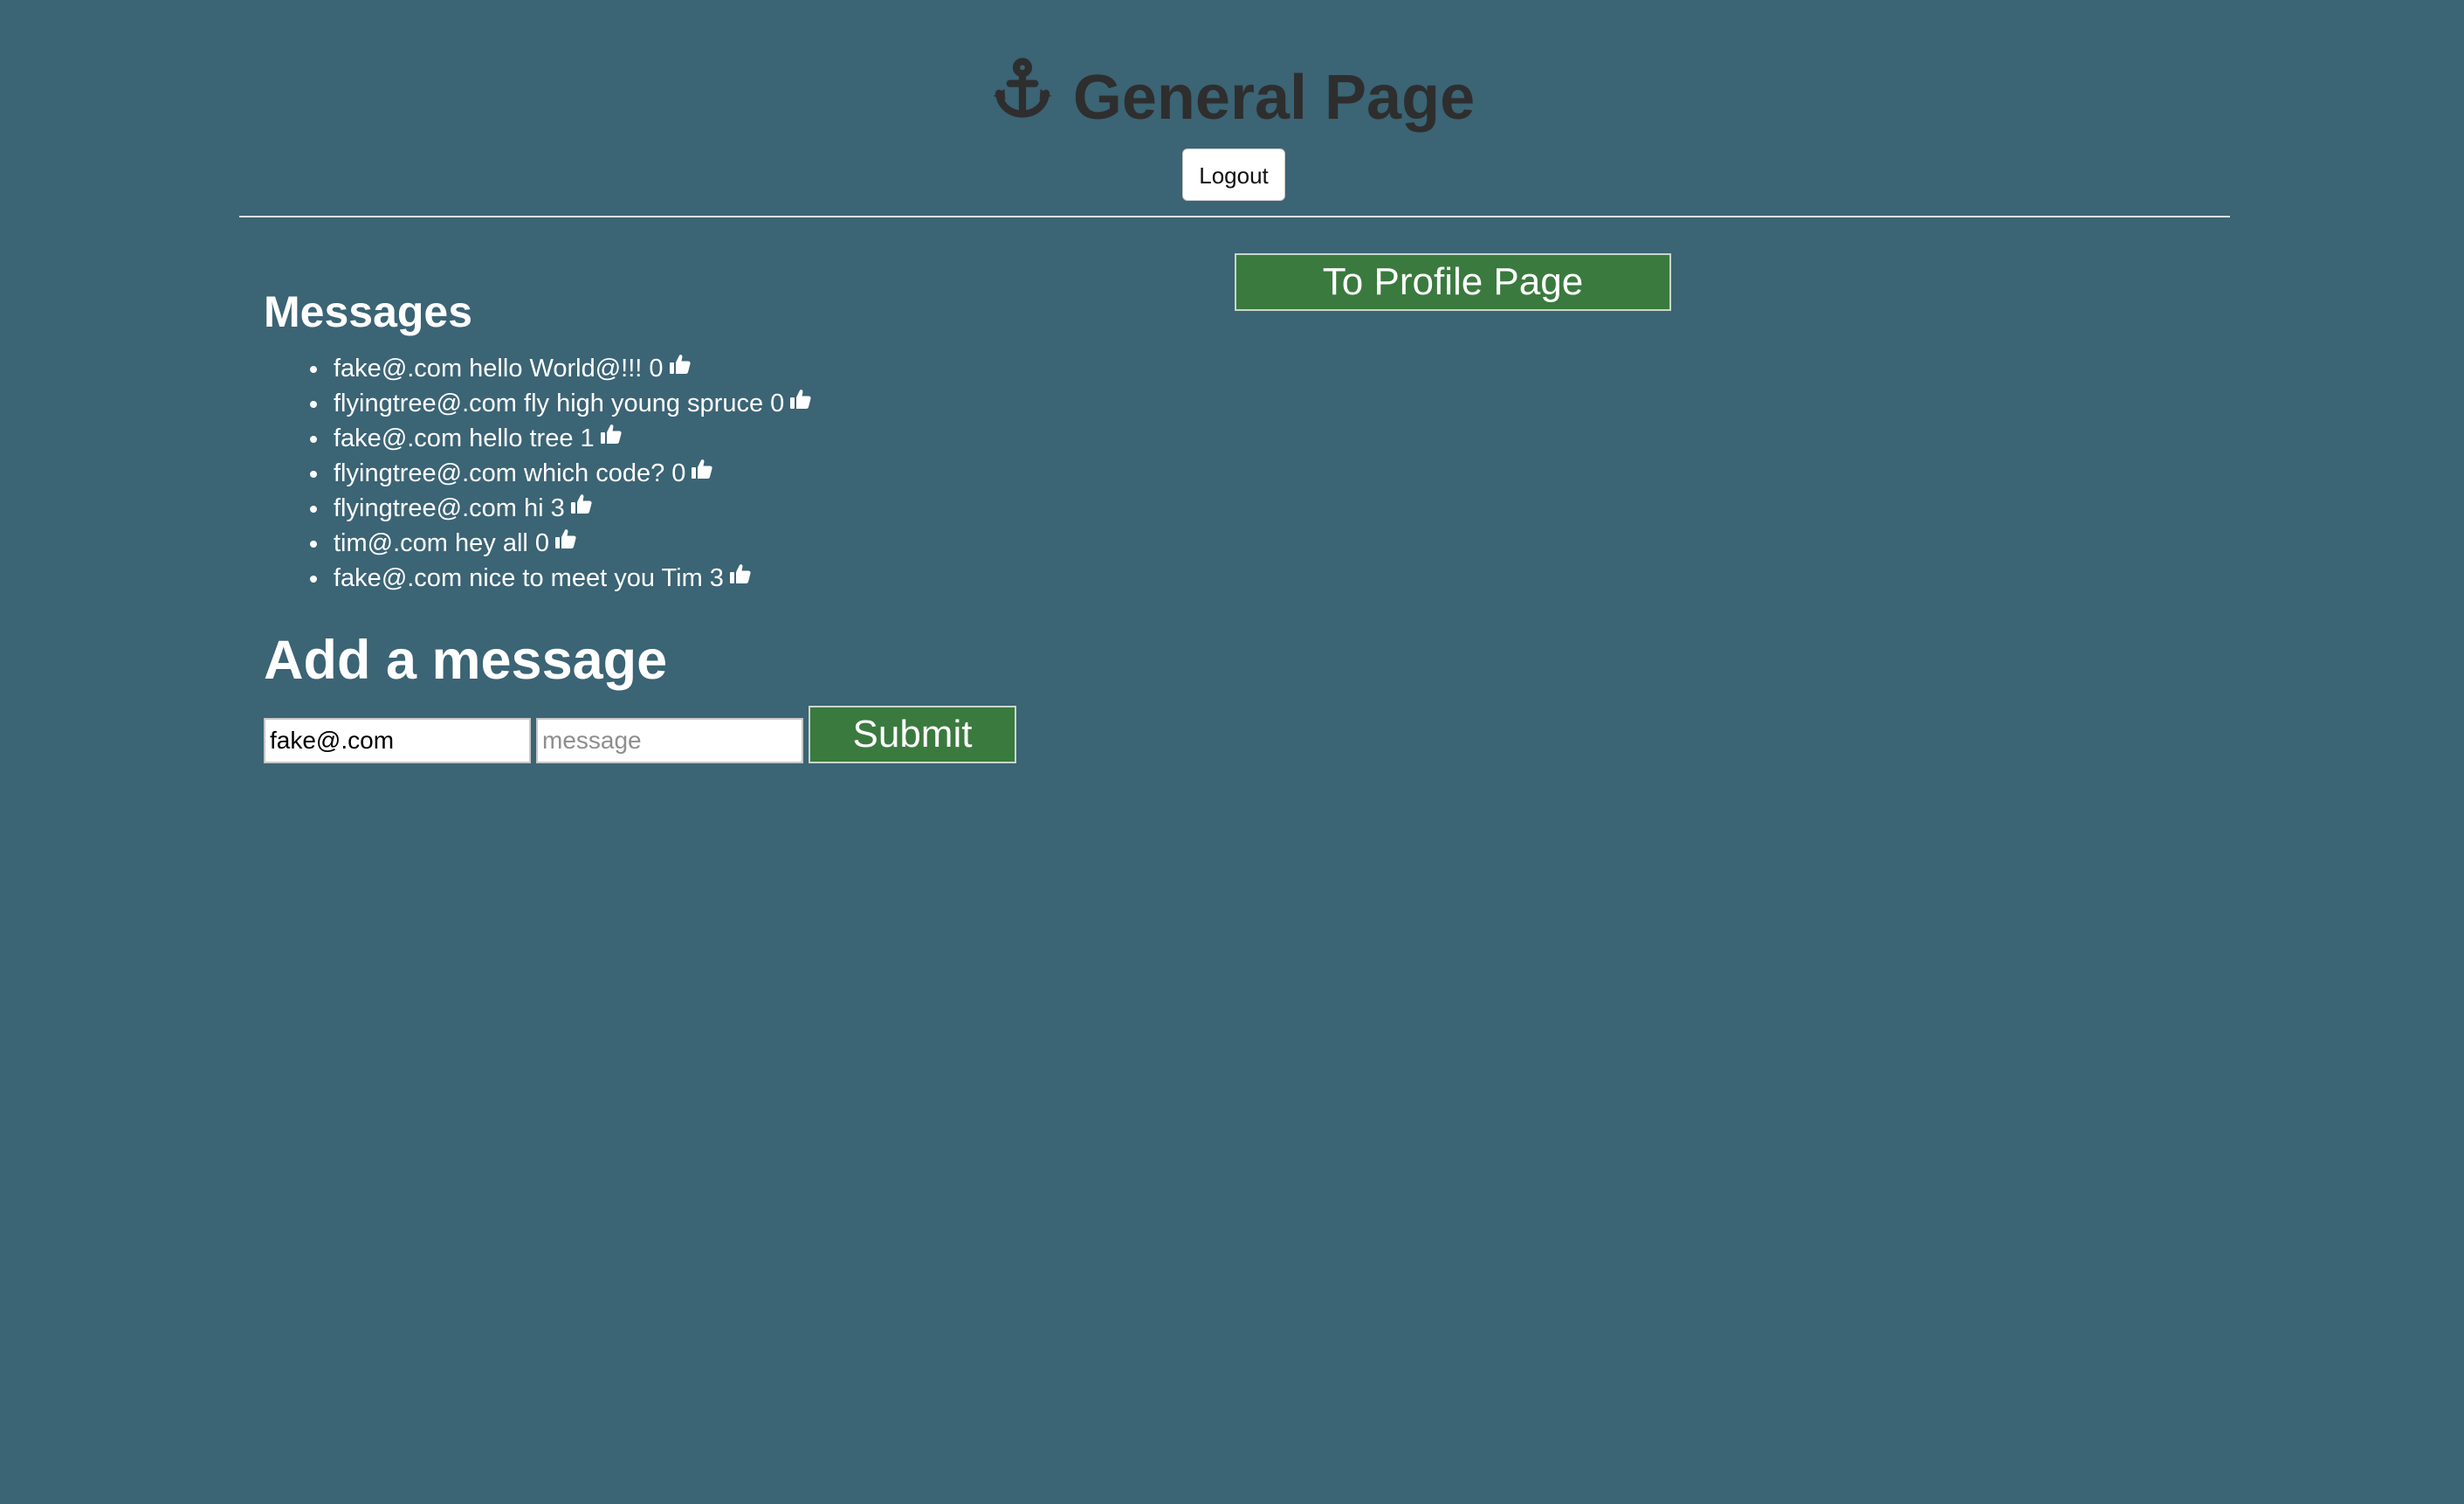 This screenshot has height=1504, width=2464. I want to click on list-item: fake@.com nice to meet you Tim 3, so click(538, 578).